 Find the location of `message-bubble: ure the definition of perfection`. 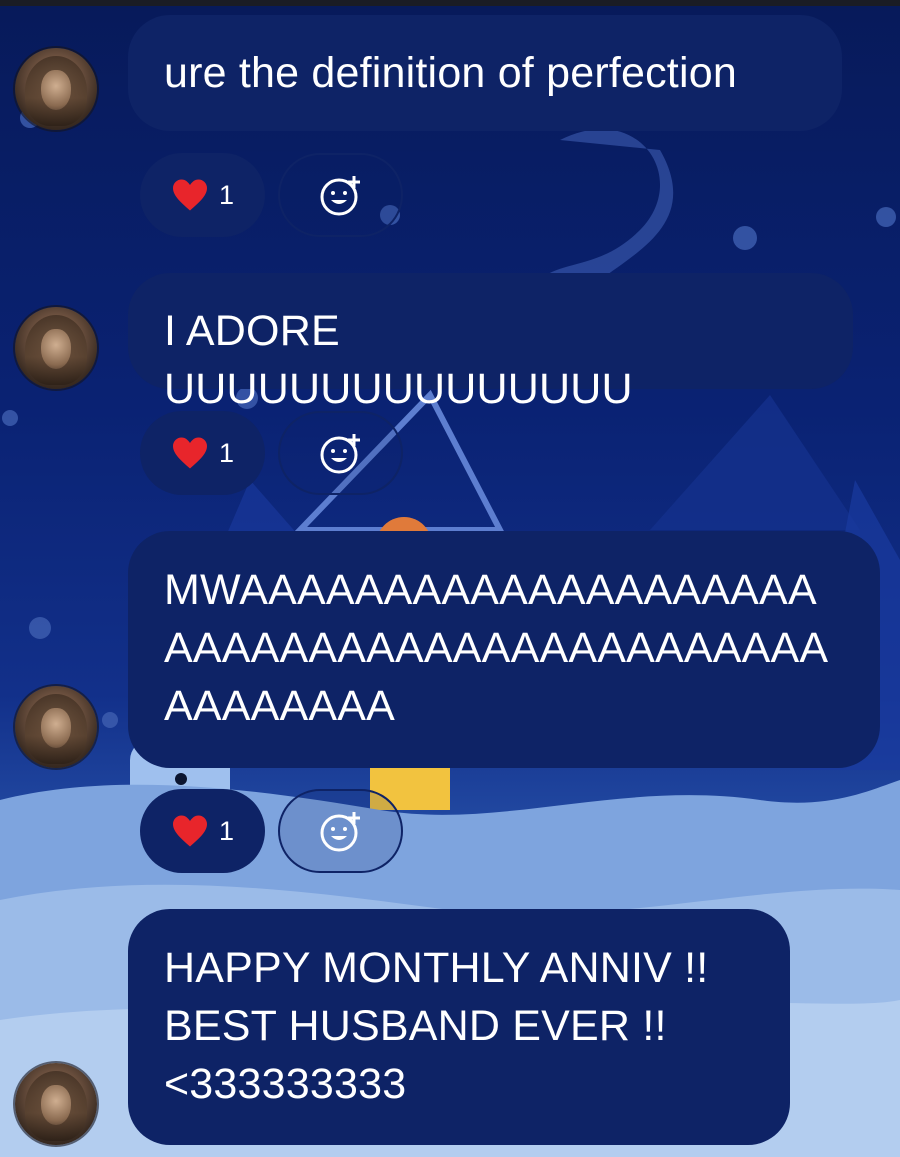

message-bubble: ure the definition of perfection is located at coordinates (485, 73).